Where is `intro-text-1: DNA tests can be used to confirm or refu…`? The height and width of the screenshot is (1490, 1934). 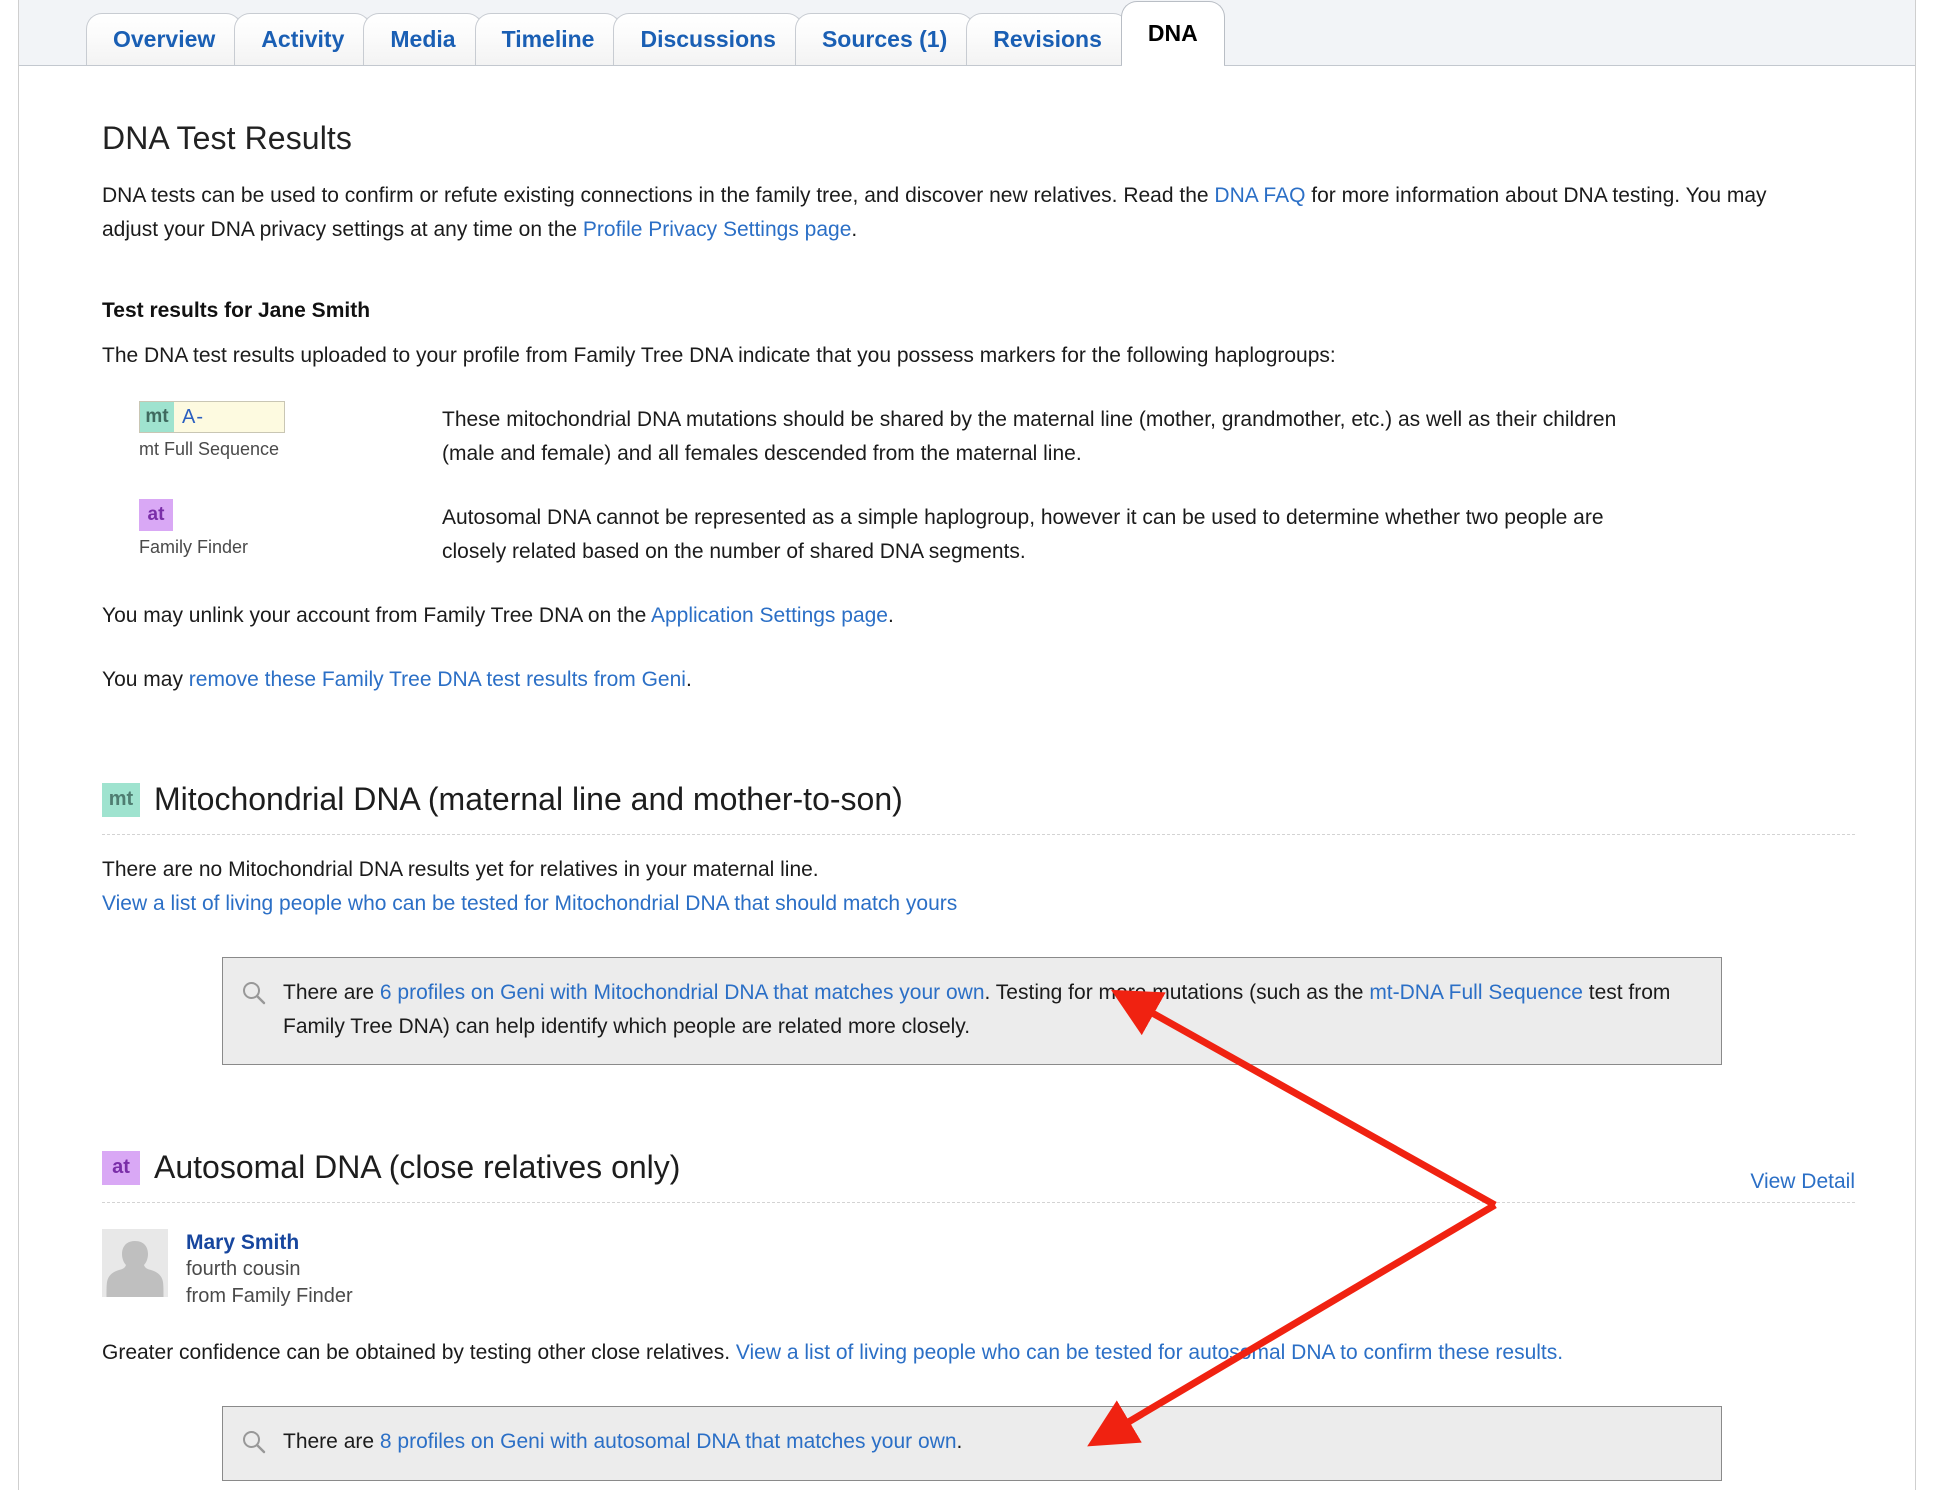
intro-text-1: DNA tests can be used to confirm or refu… is located at coordinates (658, 195).